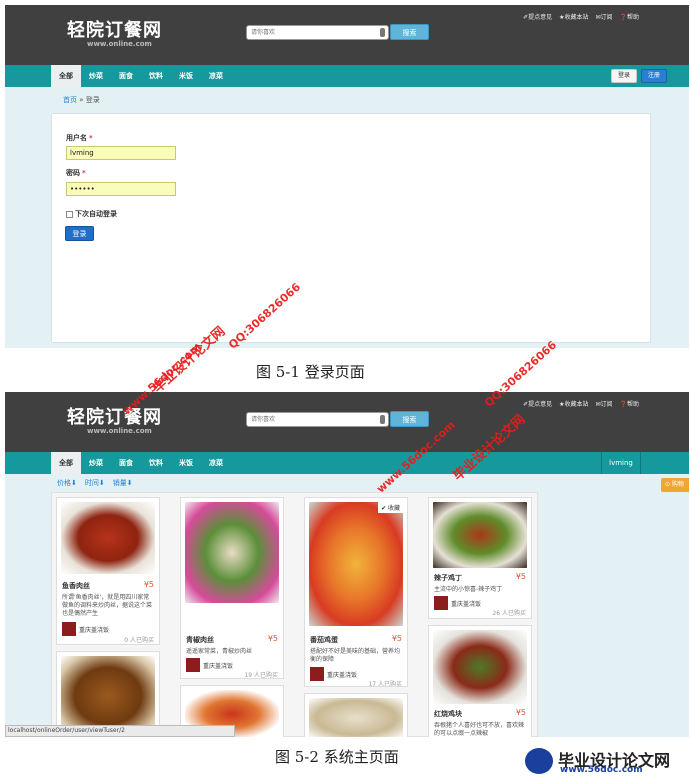 This screenshot has width=690, height=778. What do you see at coordinates (67, 483) in the screenshot?
I see `sort-by-price: 价格⬇` at bounding box center [67, 483].